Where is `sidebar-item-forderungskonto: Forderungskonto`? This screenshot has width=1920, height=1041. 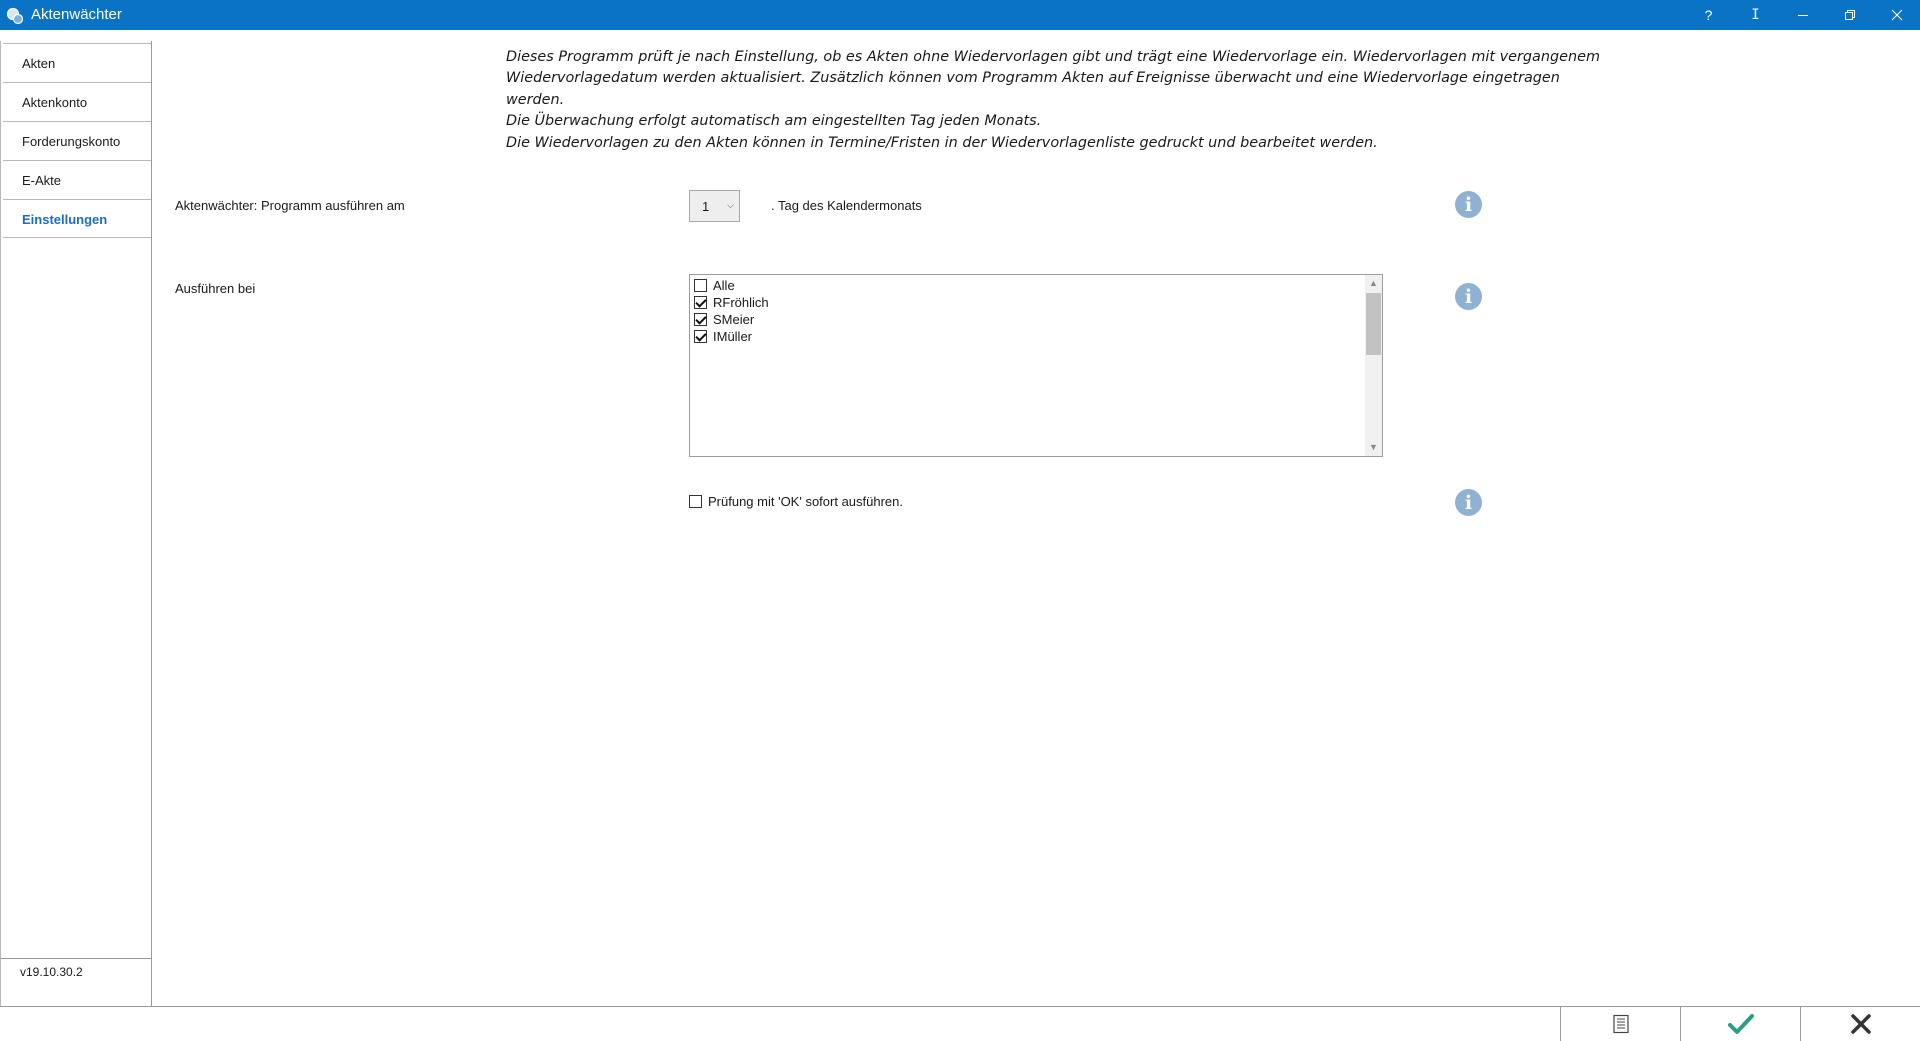 sidebar-item-forderungskonto: Forderungskonto is located at coordinates (77, 140).